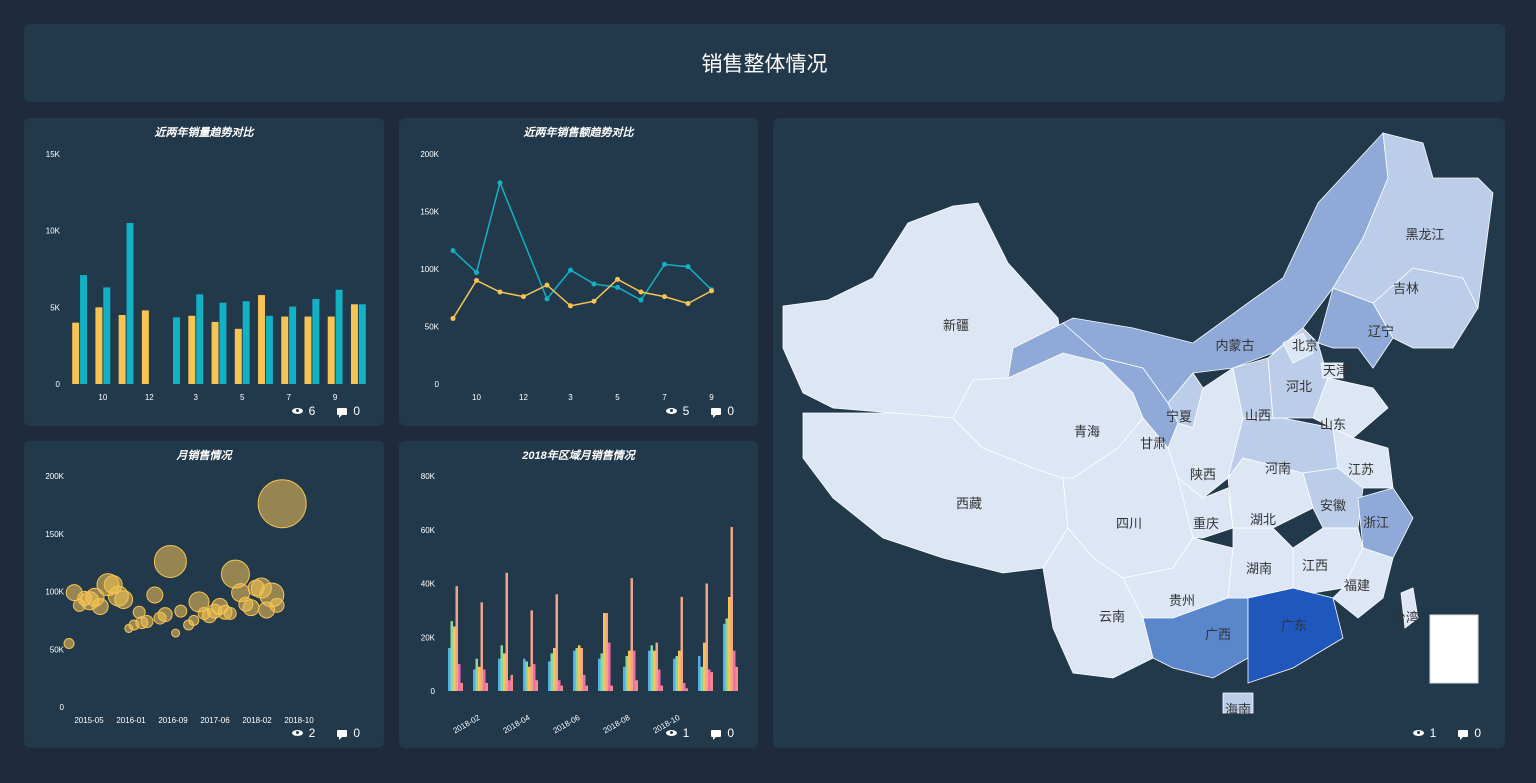 Image resolution: width=1536 pixels, height=783 pixels. I want to click on province-label: 新疆, so click(956, 326).